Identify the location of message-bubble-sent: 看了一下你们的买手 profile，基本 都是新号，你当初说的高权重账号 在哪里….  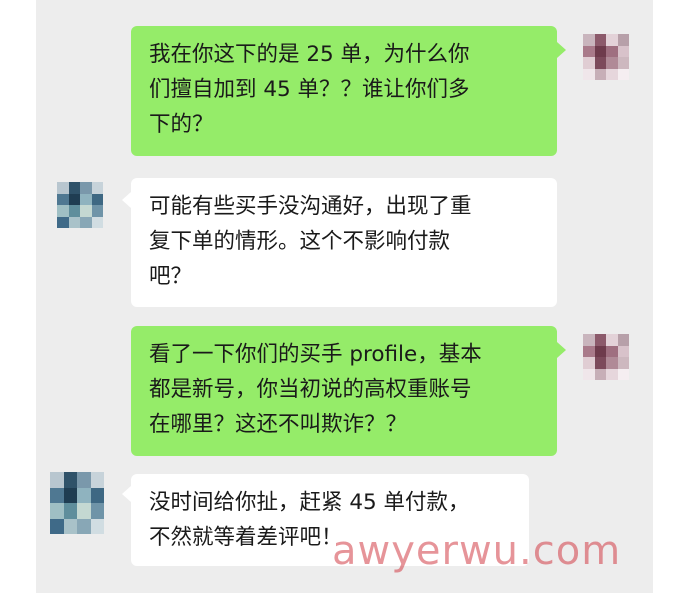
(344, 391).